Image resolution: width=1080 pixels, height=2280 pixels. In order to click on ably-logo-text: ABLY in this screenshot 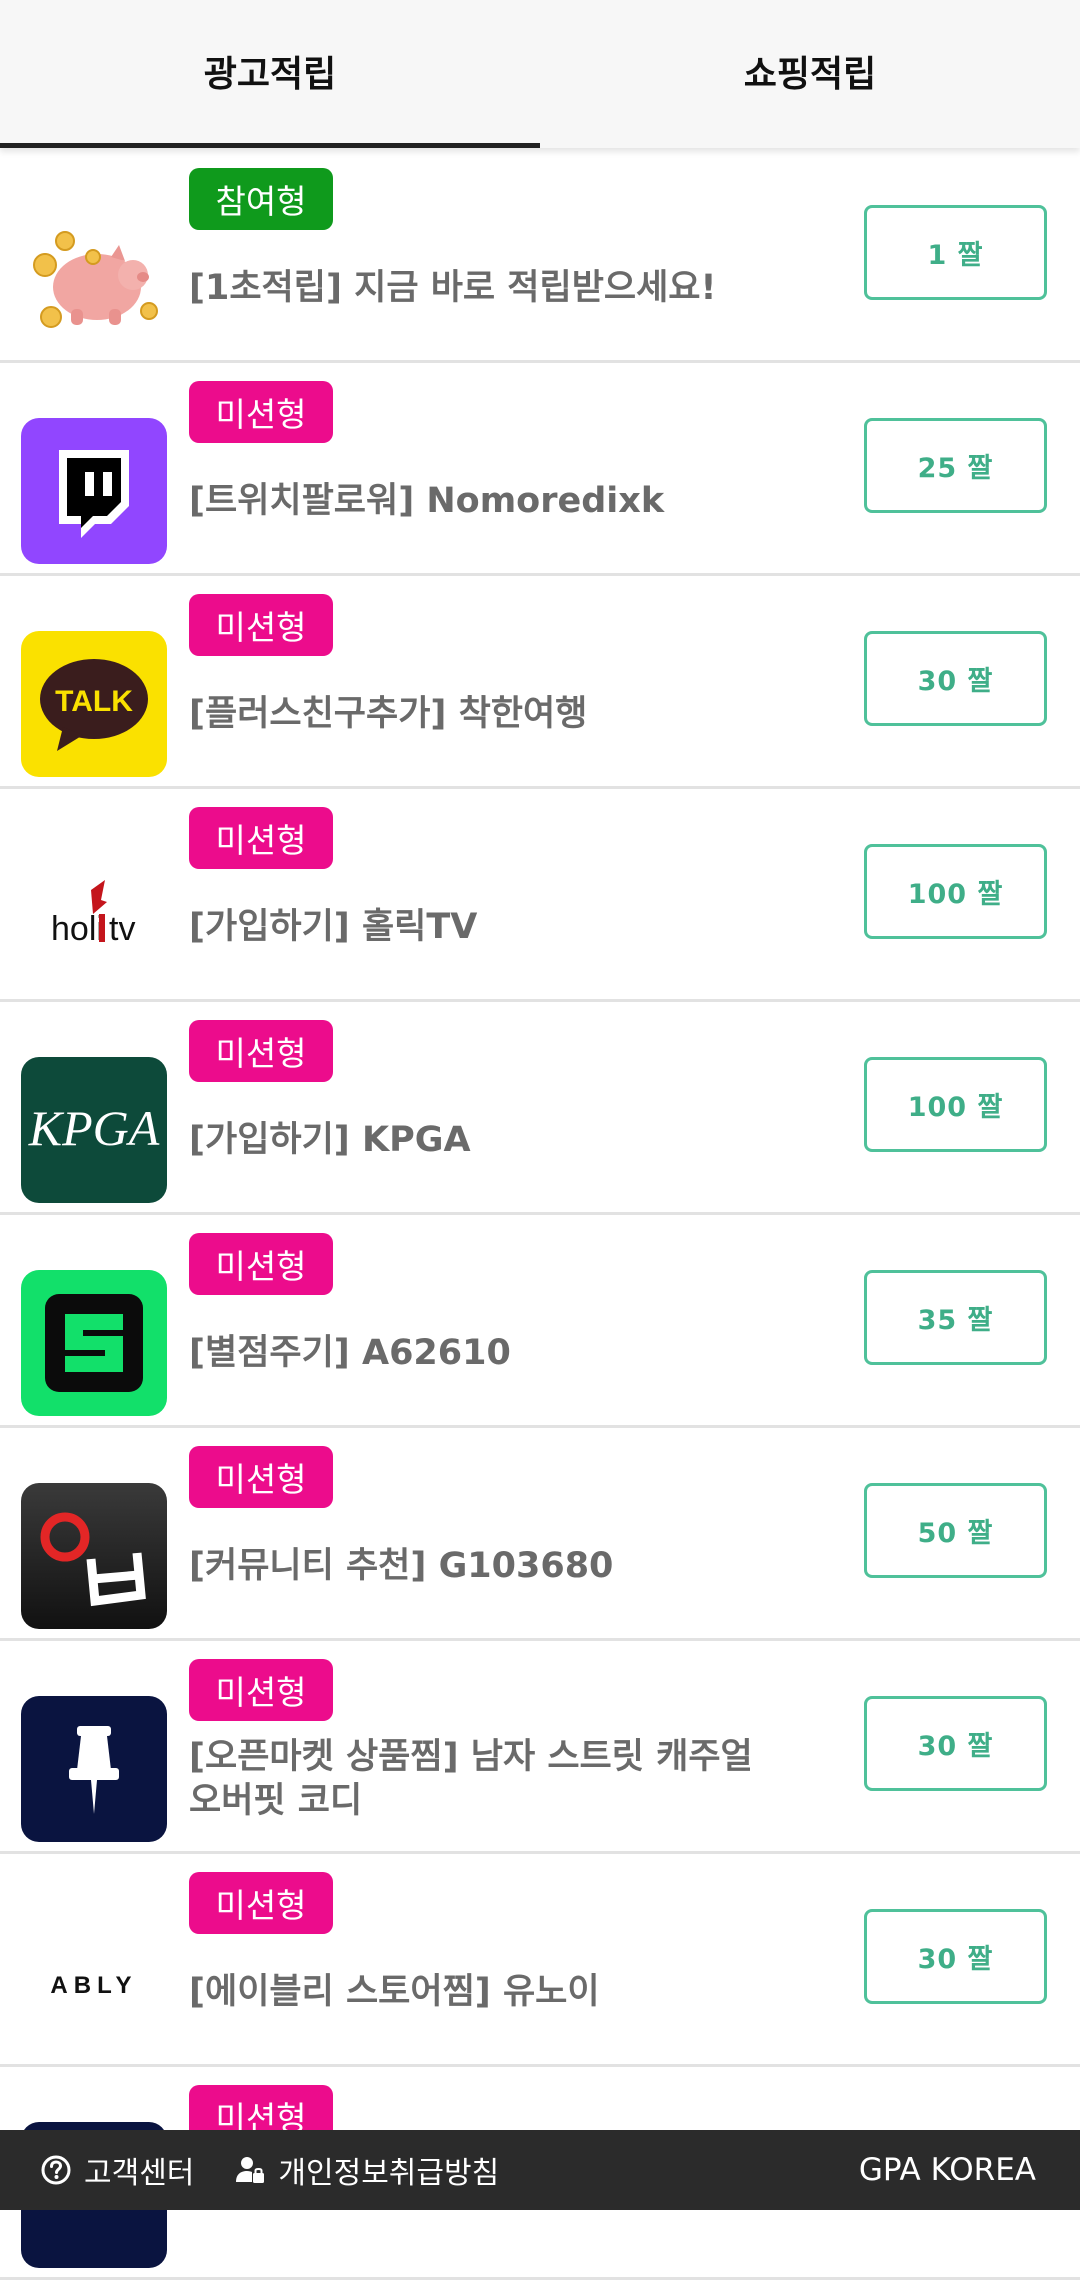, I will do `click(93, 1985)`.